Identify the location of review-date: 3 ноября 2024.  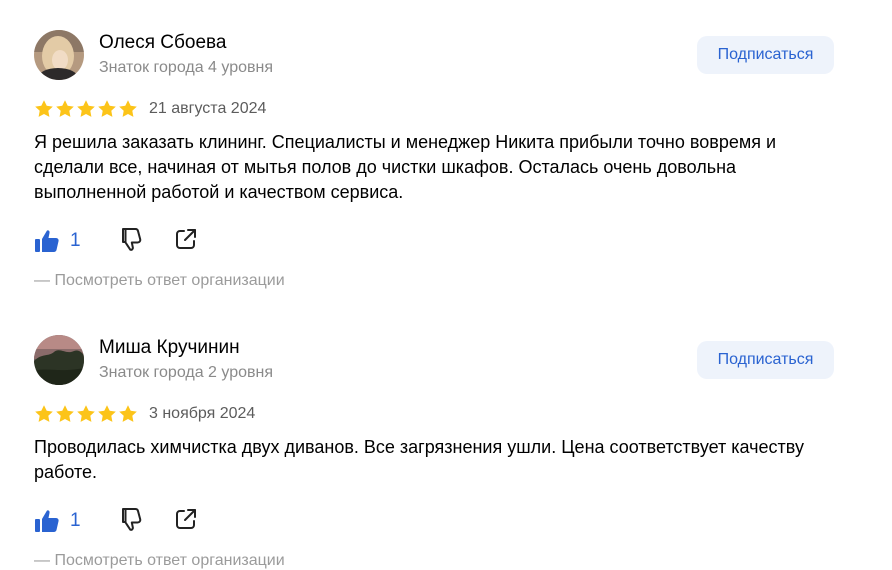
(202, 413).